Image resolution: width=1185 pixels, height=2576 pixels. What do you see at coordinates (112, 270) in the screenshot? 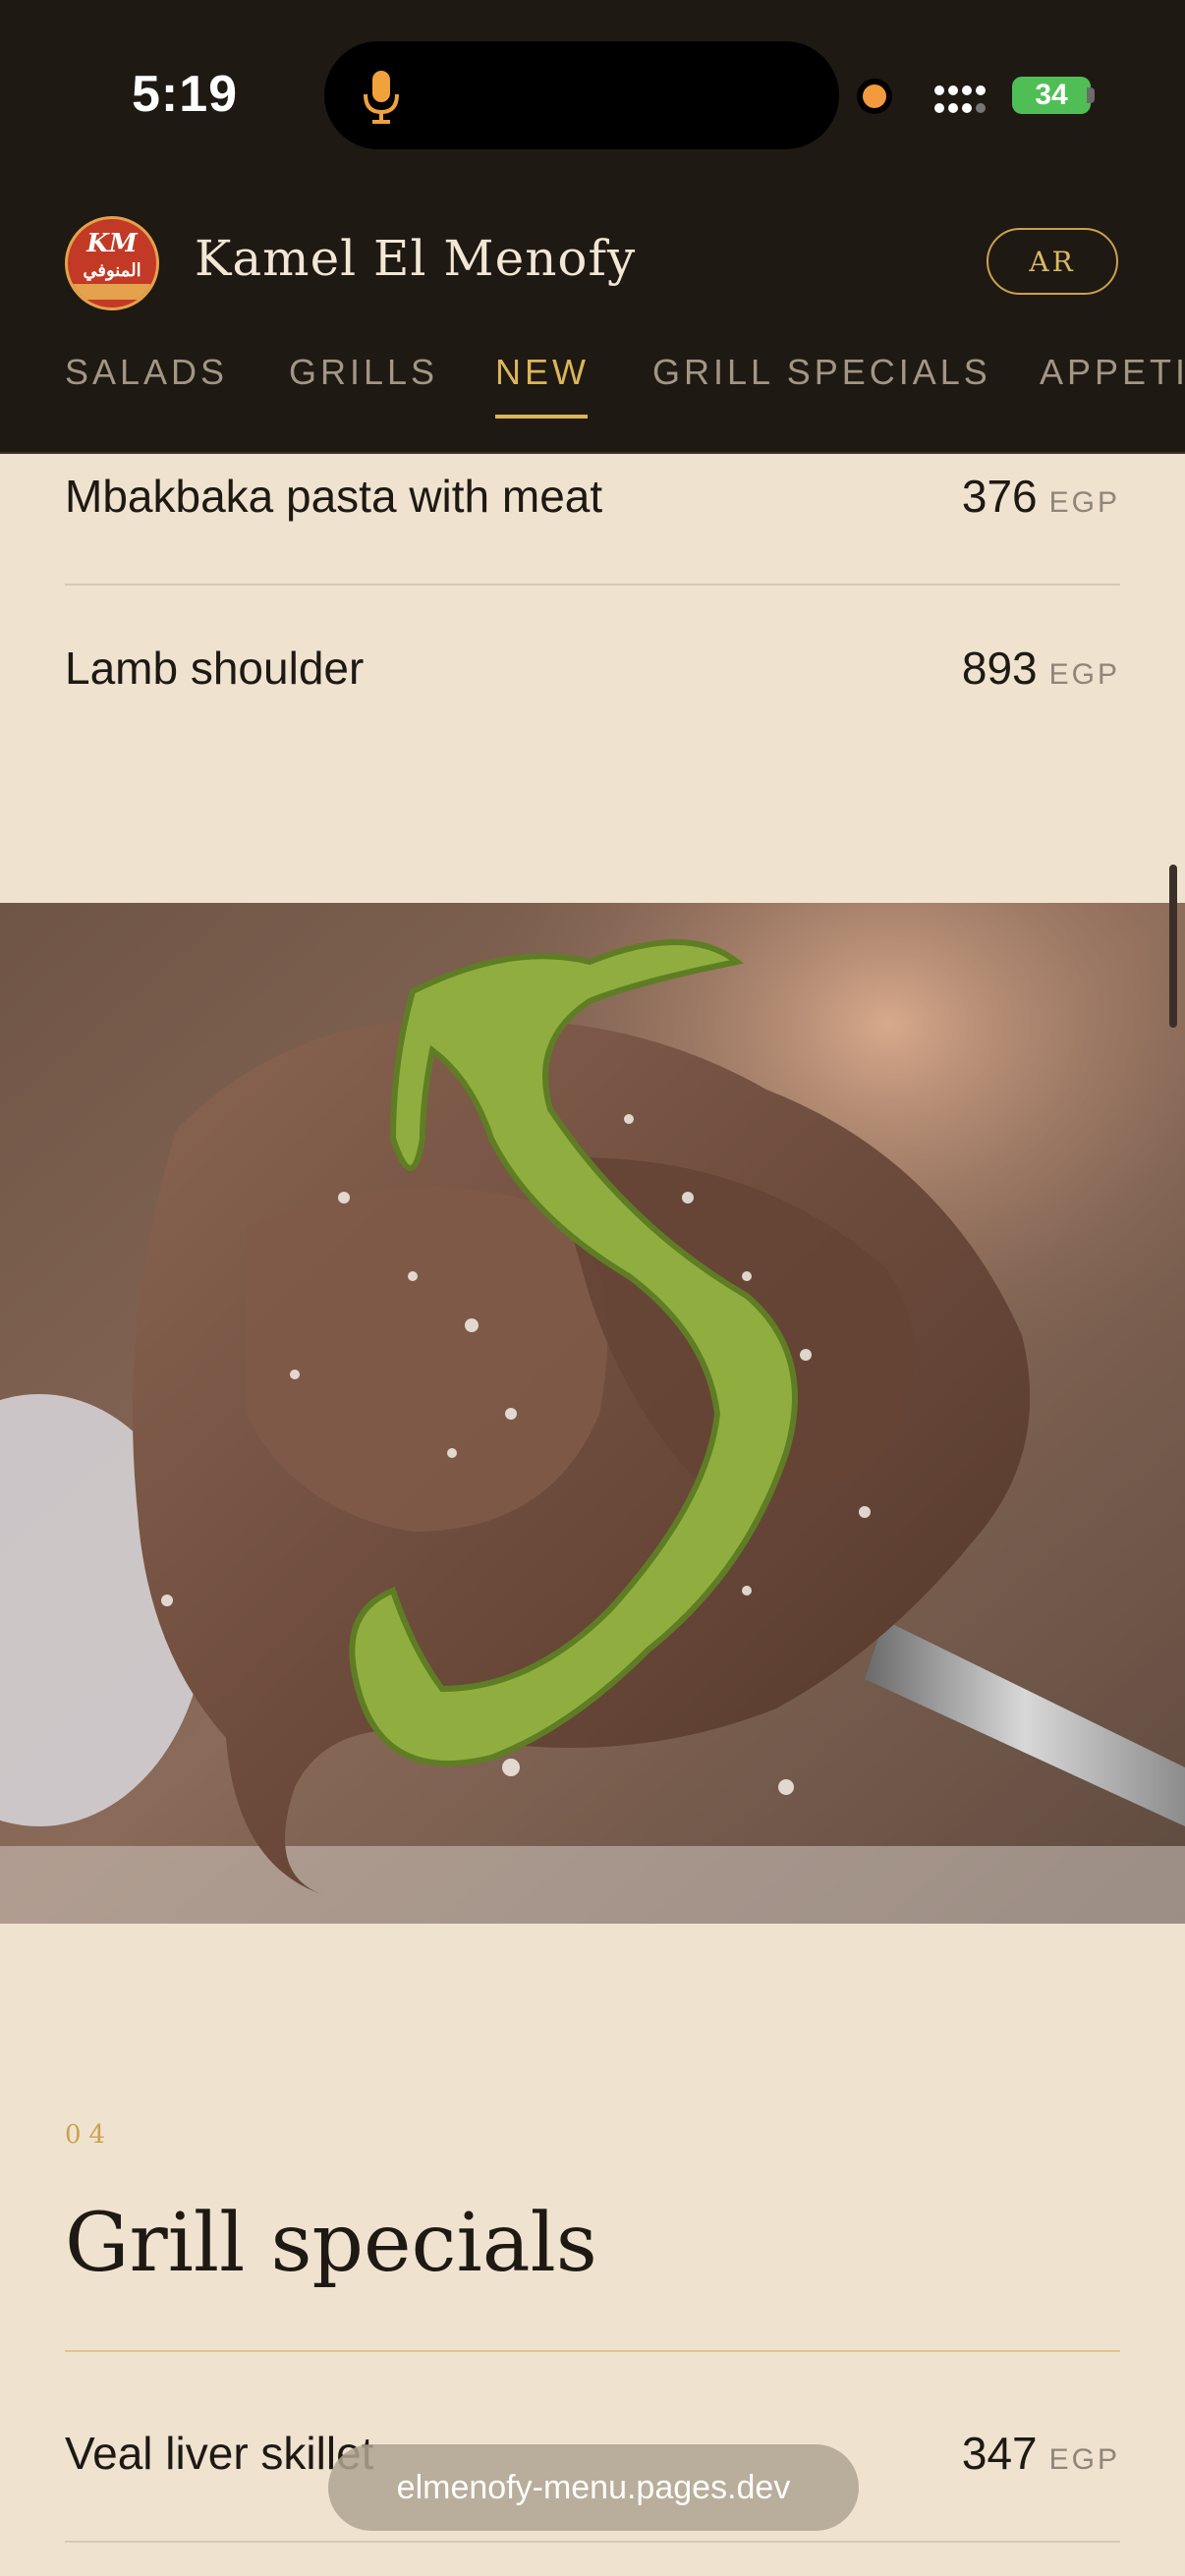
I see `logo-arabic-text: المنوفي` at bounding box center [112, 270].